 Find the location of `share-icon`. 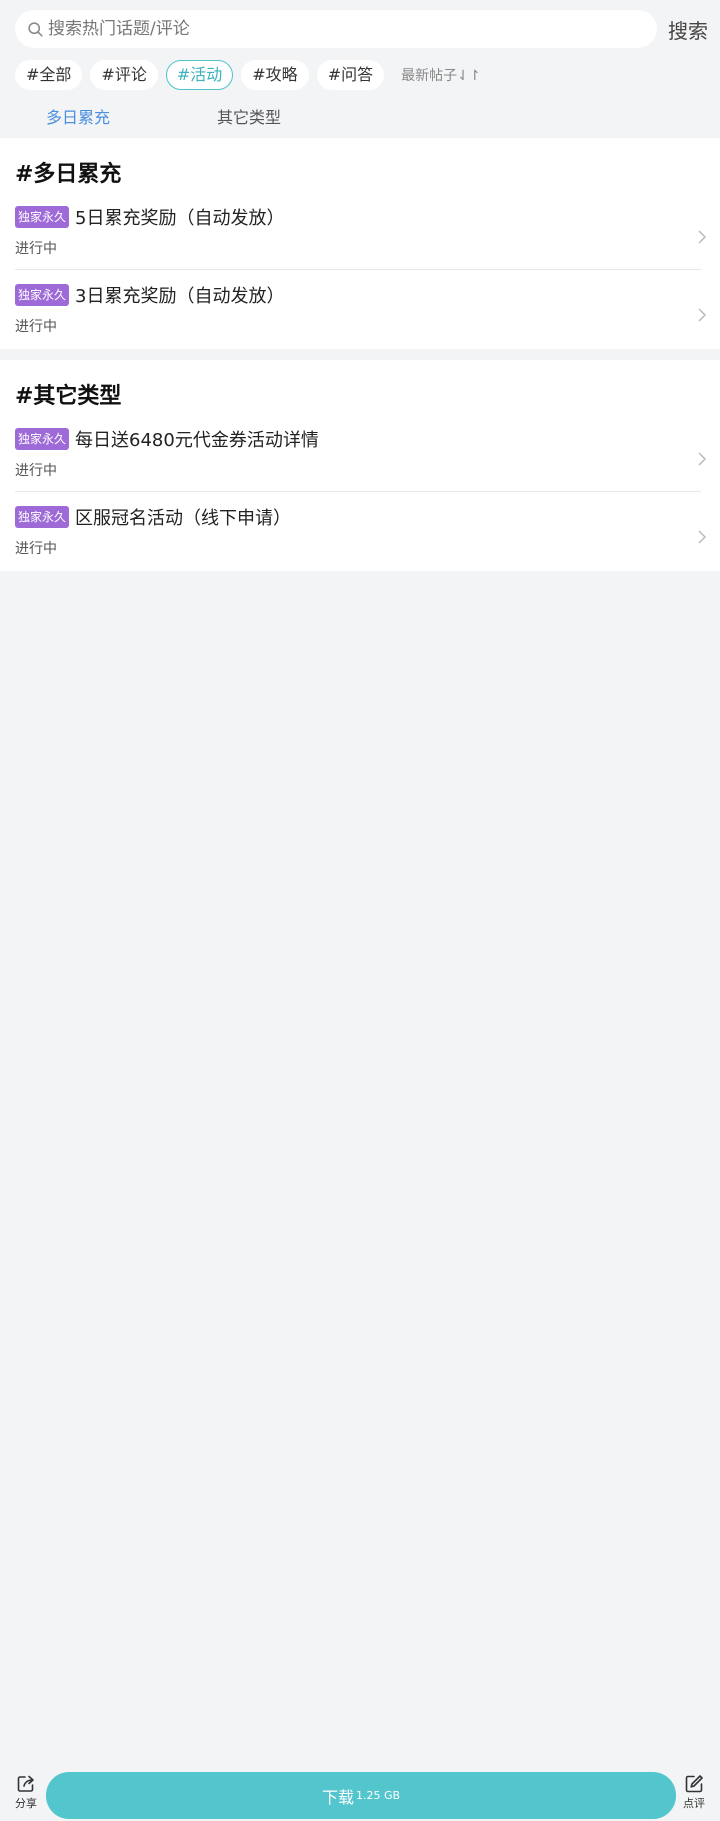

share-icon is located at coordinates (25, 1783).